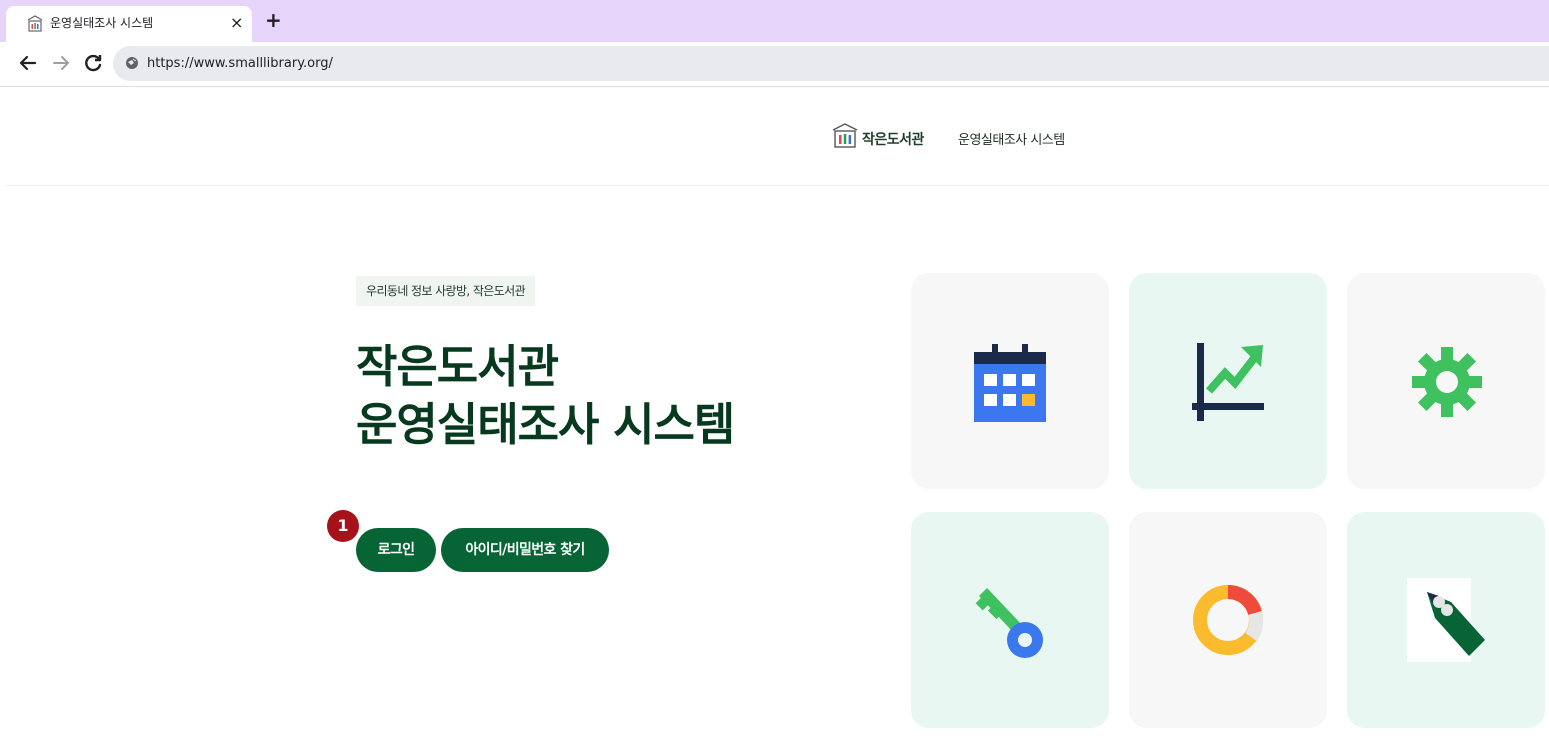 The height and width of the screenshot is (748, 1549). I want to click on address-bar: https://www.smalllibrary.org/, so click(831, 63).